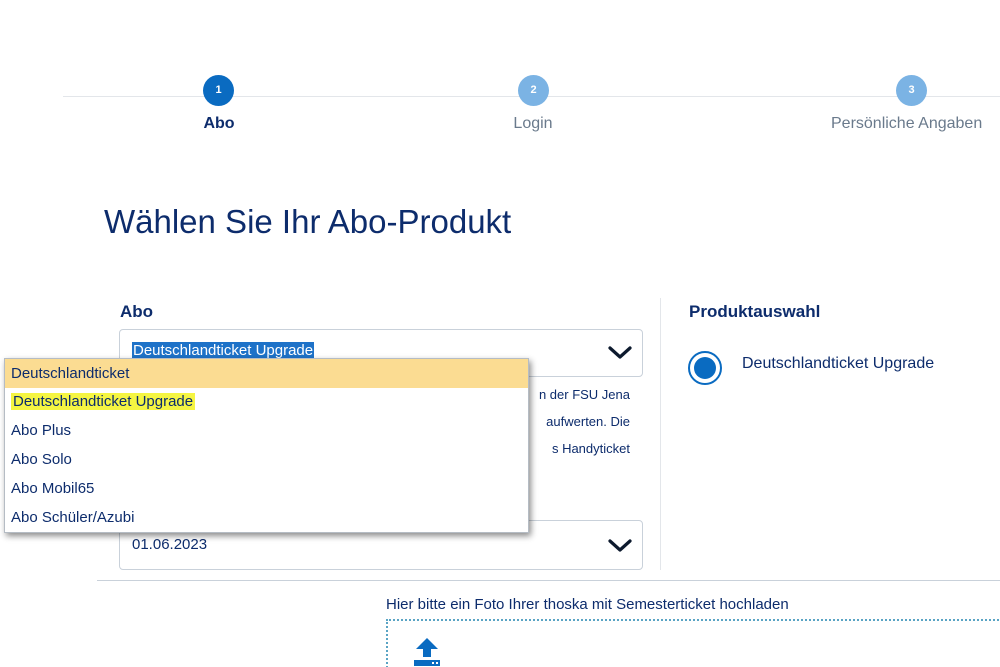  Describe the element at coordinates (548, 580) in the screenshot. I see `horizontal-divider` at that location.